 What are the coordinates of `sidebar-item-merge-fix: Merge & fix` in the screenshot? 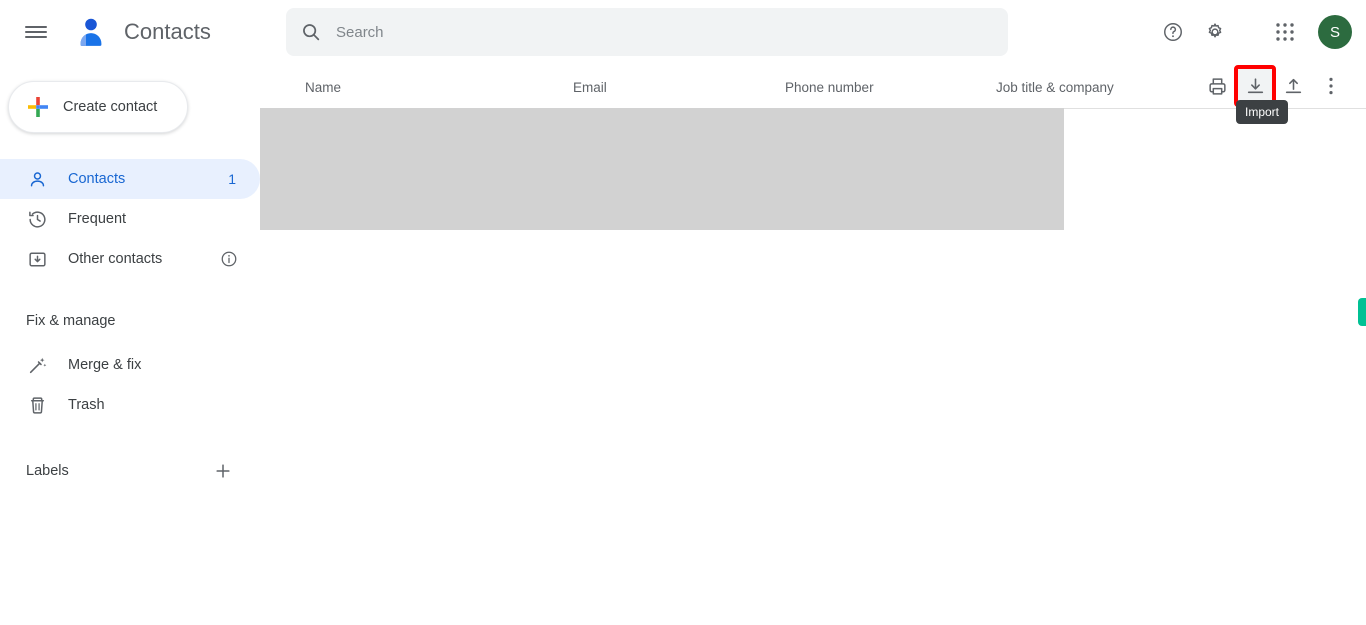 It's located at (130, 365).